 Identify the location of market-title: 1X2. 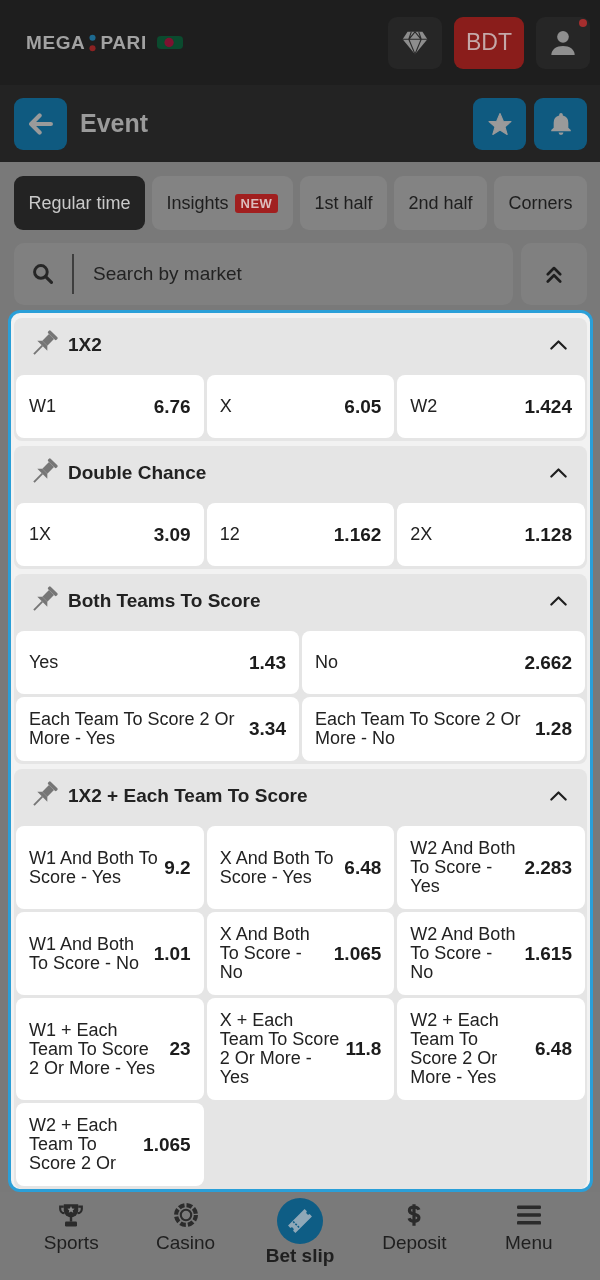
(85, 345).